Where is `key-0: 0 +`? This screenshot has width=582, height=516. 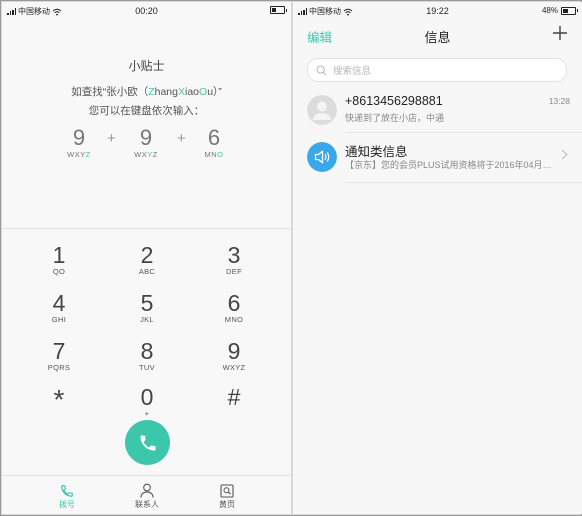
key-0: 0 + is located at coordinates (147, 405).